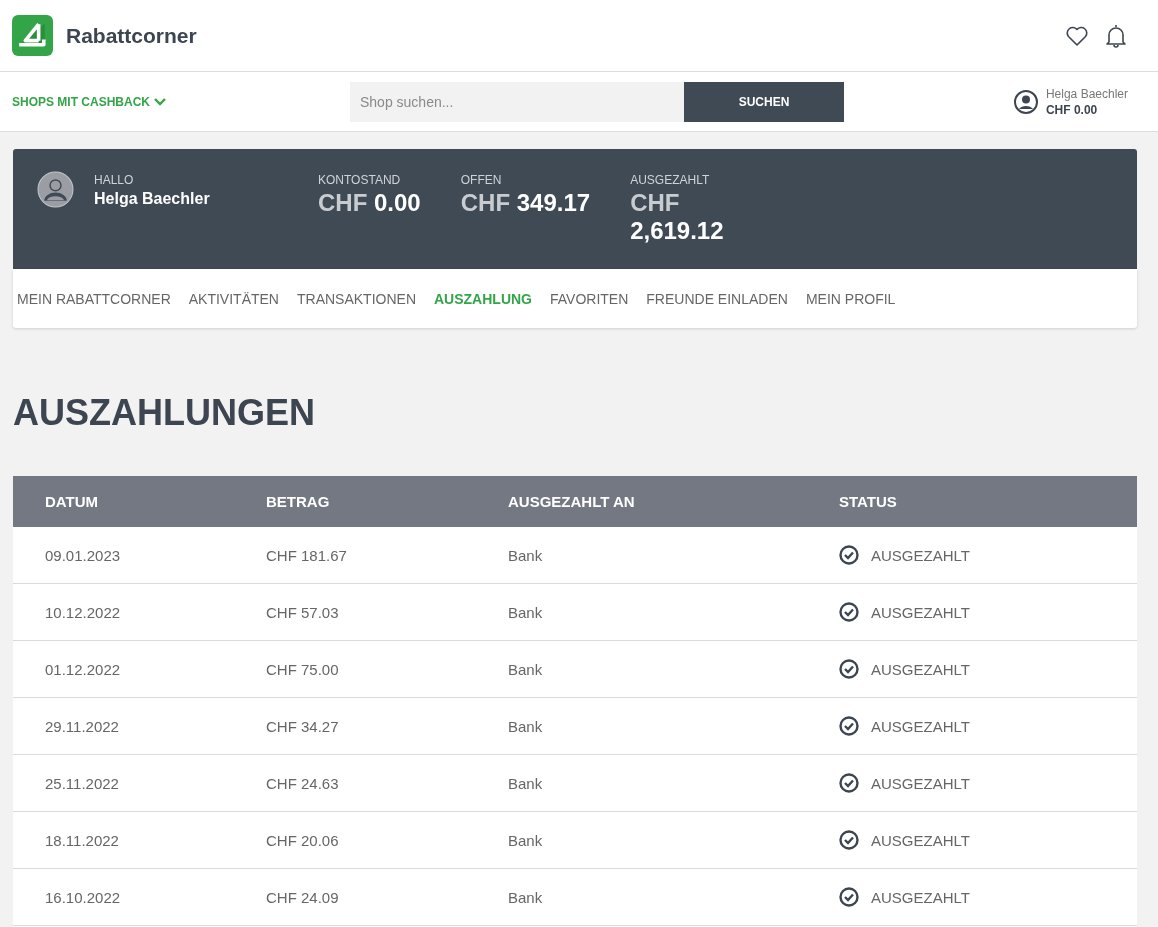  What do you see at coordinates (303, 783) in the screenshot?
I see `table-cell-text: CHF 24.63` at bounding box center [303, 783].